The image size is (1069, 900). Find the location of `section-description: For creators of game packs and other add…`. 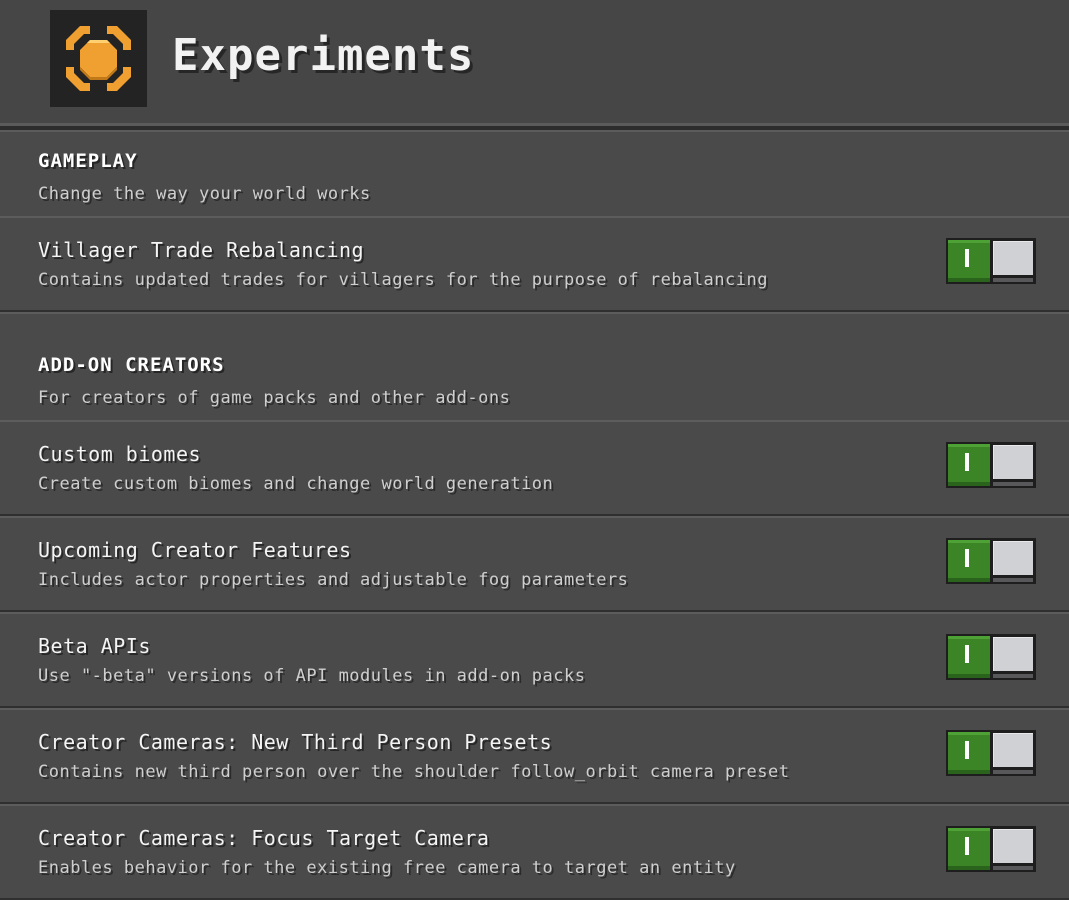

section-description: For creators of game packs and other add… is located at coordinates (274, 398).